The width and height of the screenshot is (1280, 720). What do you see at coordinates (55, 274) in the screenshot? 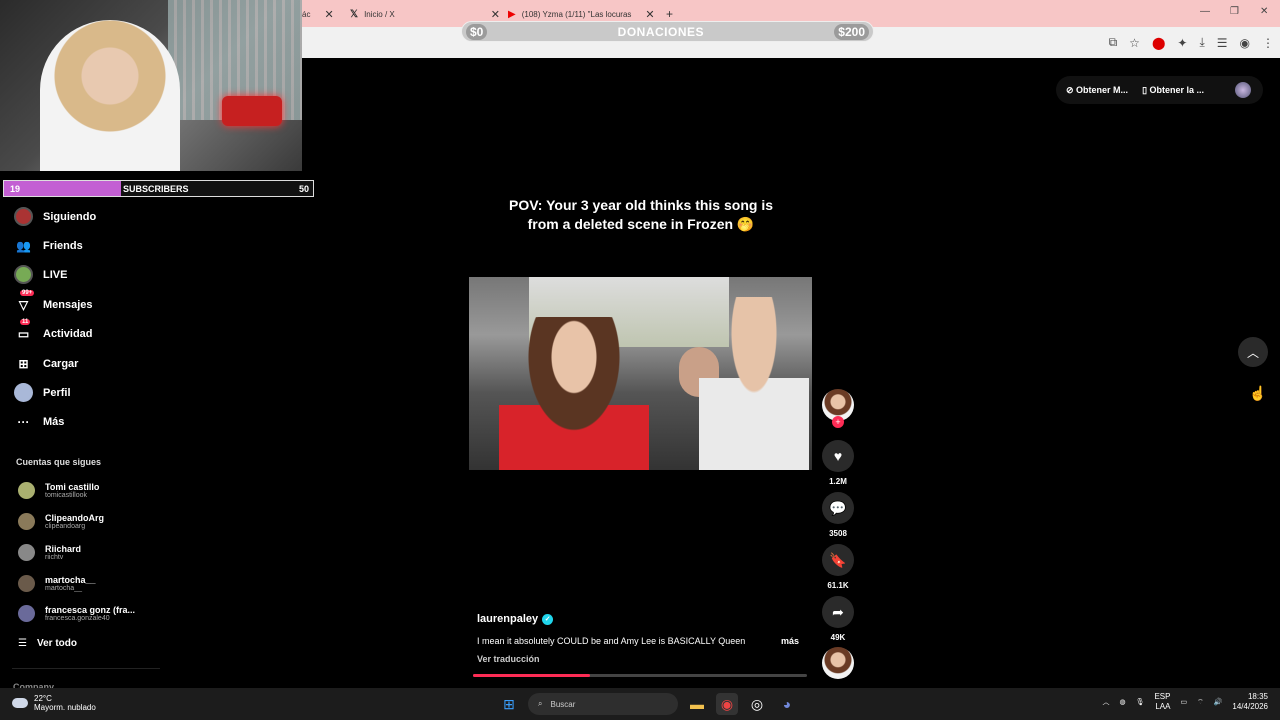
I see `sidebar-item-label: LIVE` at bounding box center [55, 274].